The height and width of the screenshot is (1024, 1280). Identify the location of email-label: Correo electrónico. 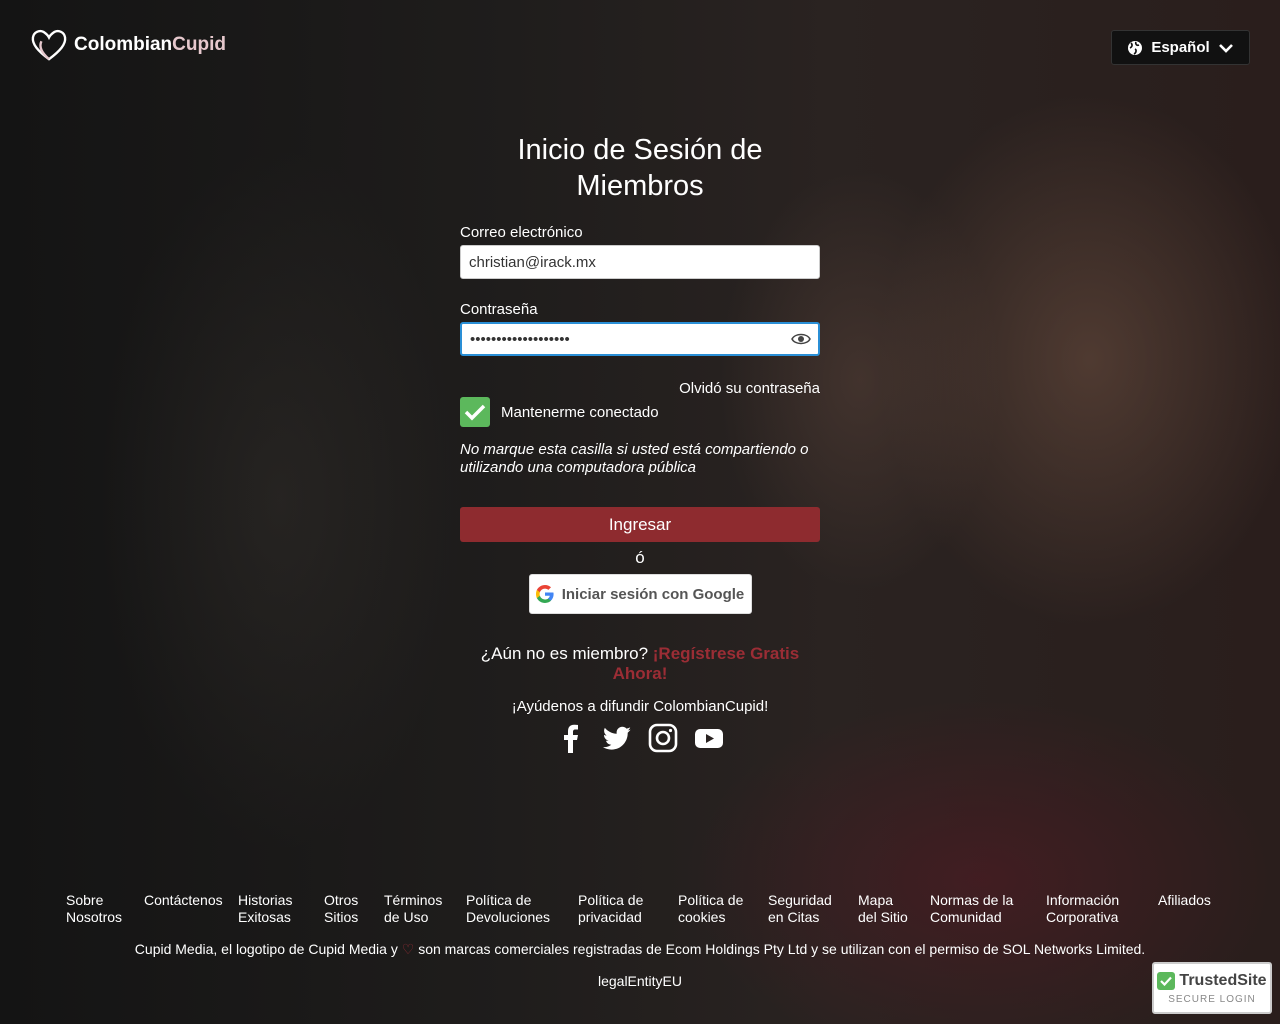
(521, 232).